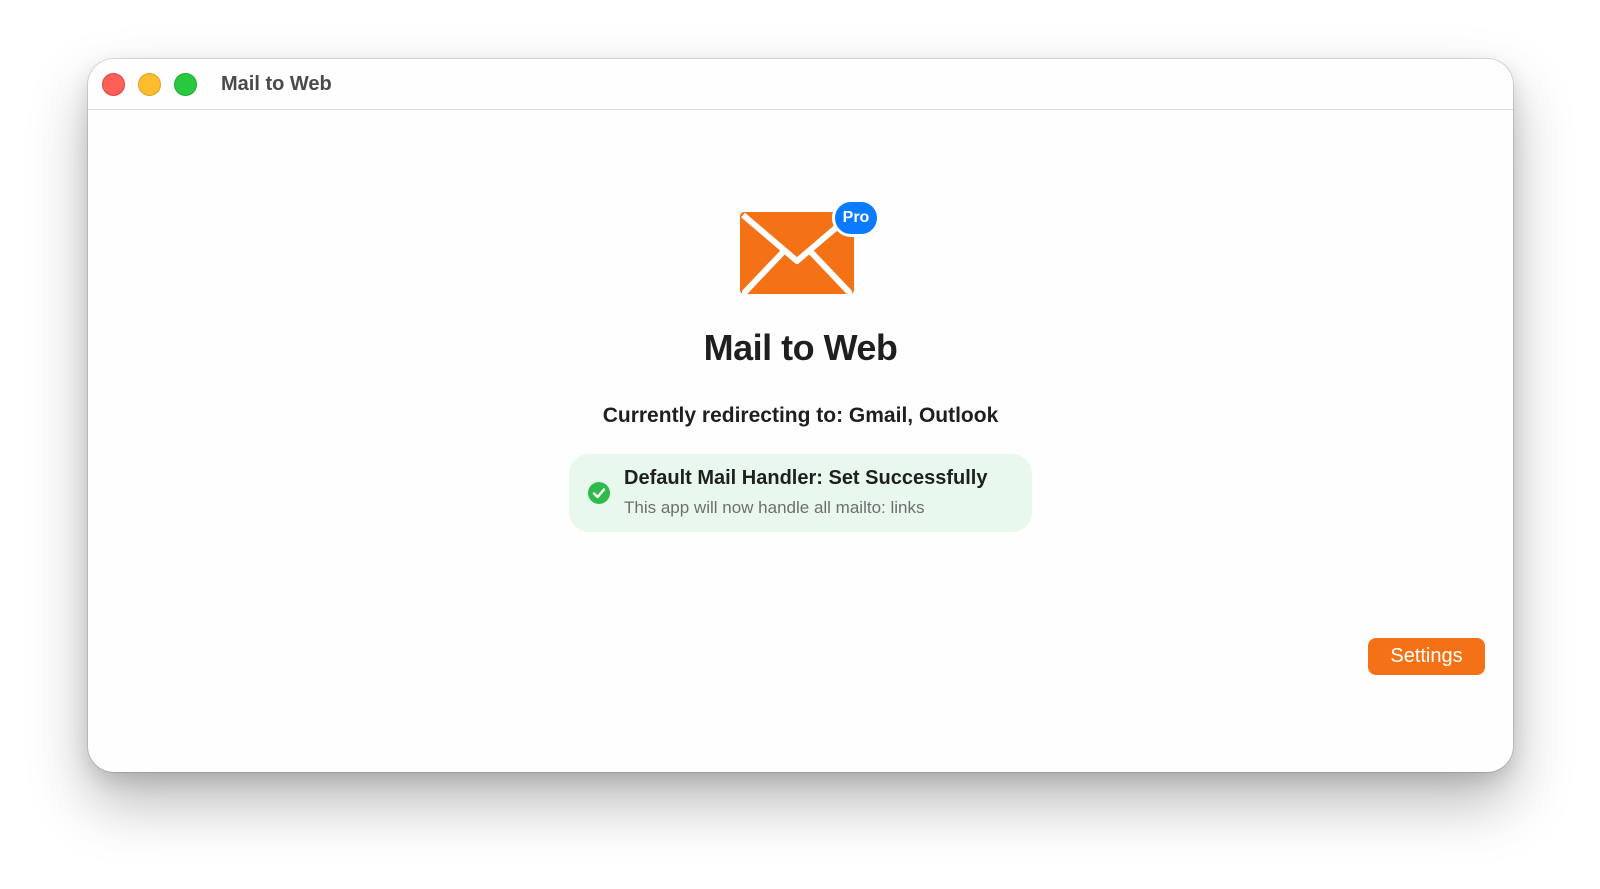  What do you see at coordinates (800, 347) in the screenshot?
I see `app-name-heading: Mail to Web` at bounding box center [800, 347].